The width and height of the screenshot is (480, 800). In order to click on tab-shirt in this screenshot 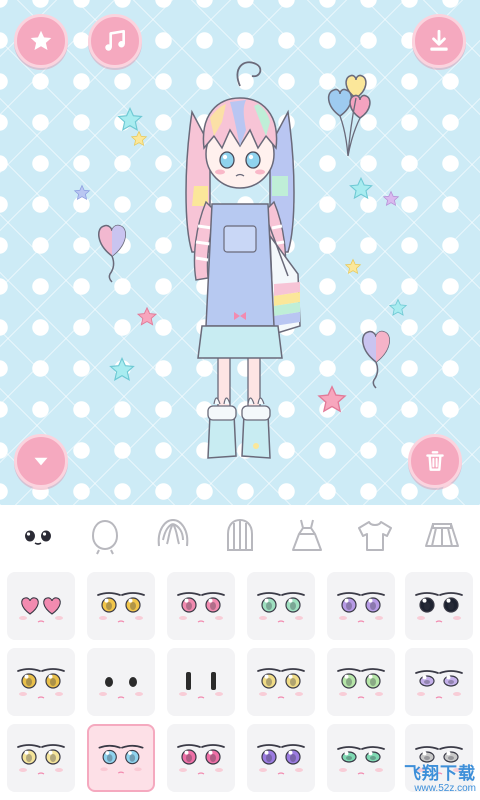, I will do `click(375, 536)`.